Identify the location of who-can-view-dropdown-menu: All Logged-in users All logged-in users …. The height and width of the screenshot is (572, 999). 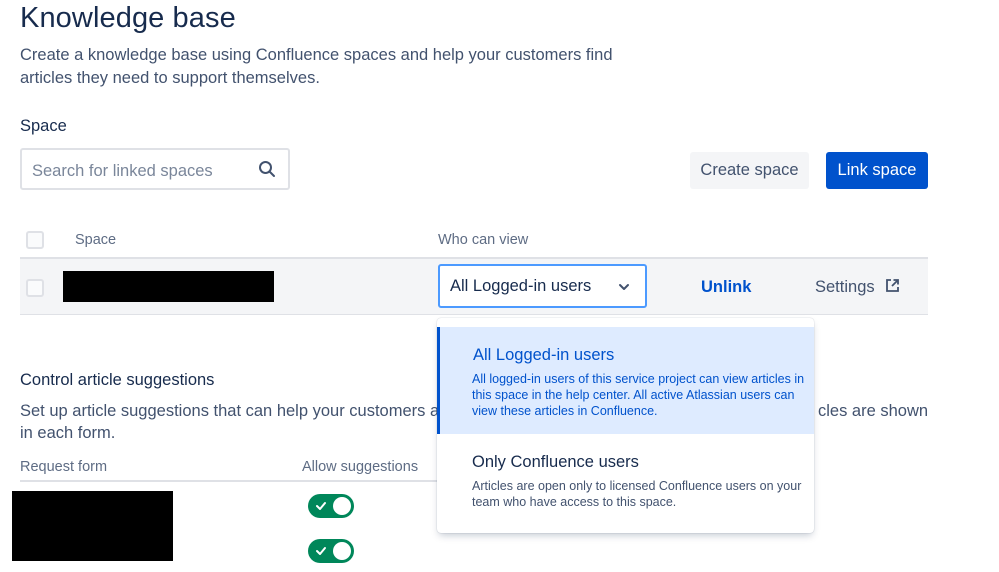
(625, 425).